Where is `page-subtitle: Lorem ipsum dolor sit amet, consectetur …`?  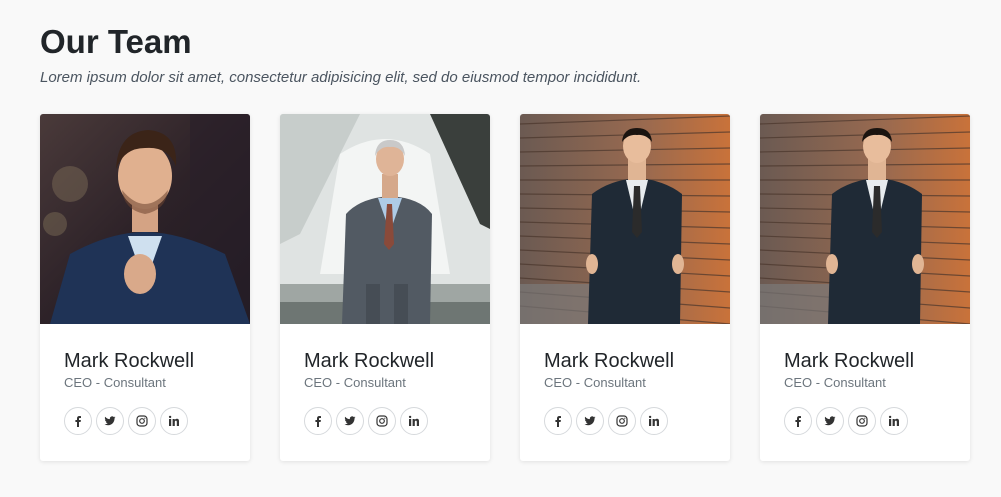
page-subtitle: Lorem ipsum dolor sit amet, consectetur … is located at coordinates (341, 77).